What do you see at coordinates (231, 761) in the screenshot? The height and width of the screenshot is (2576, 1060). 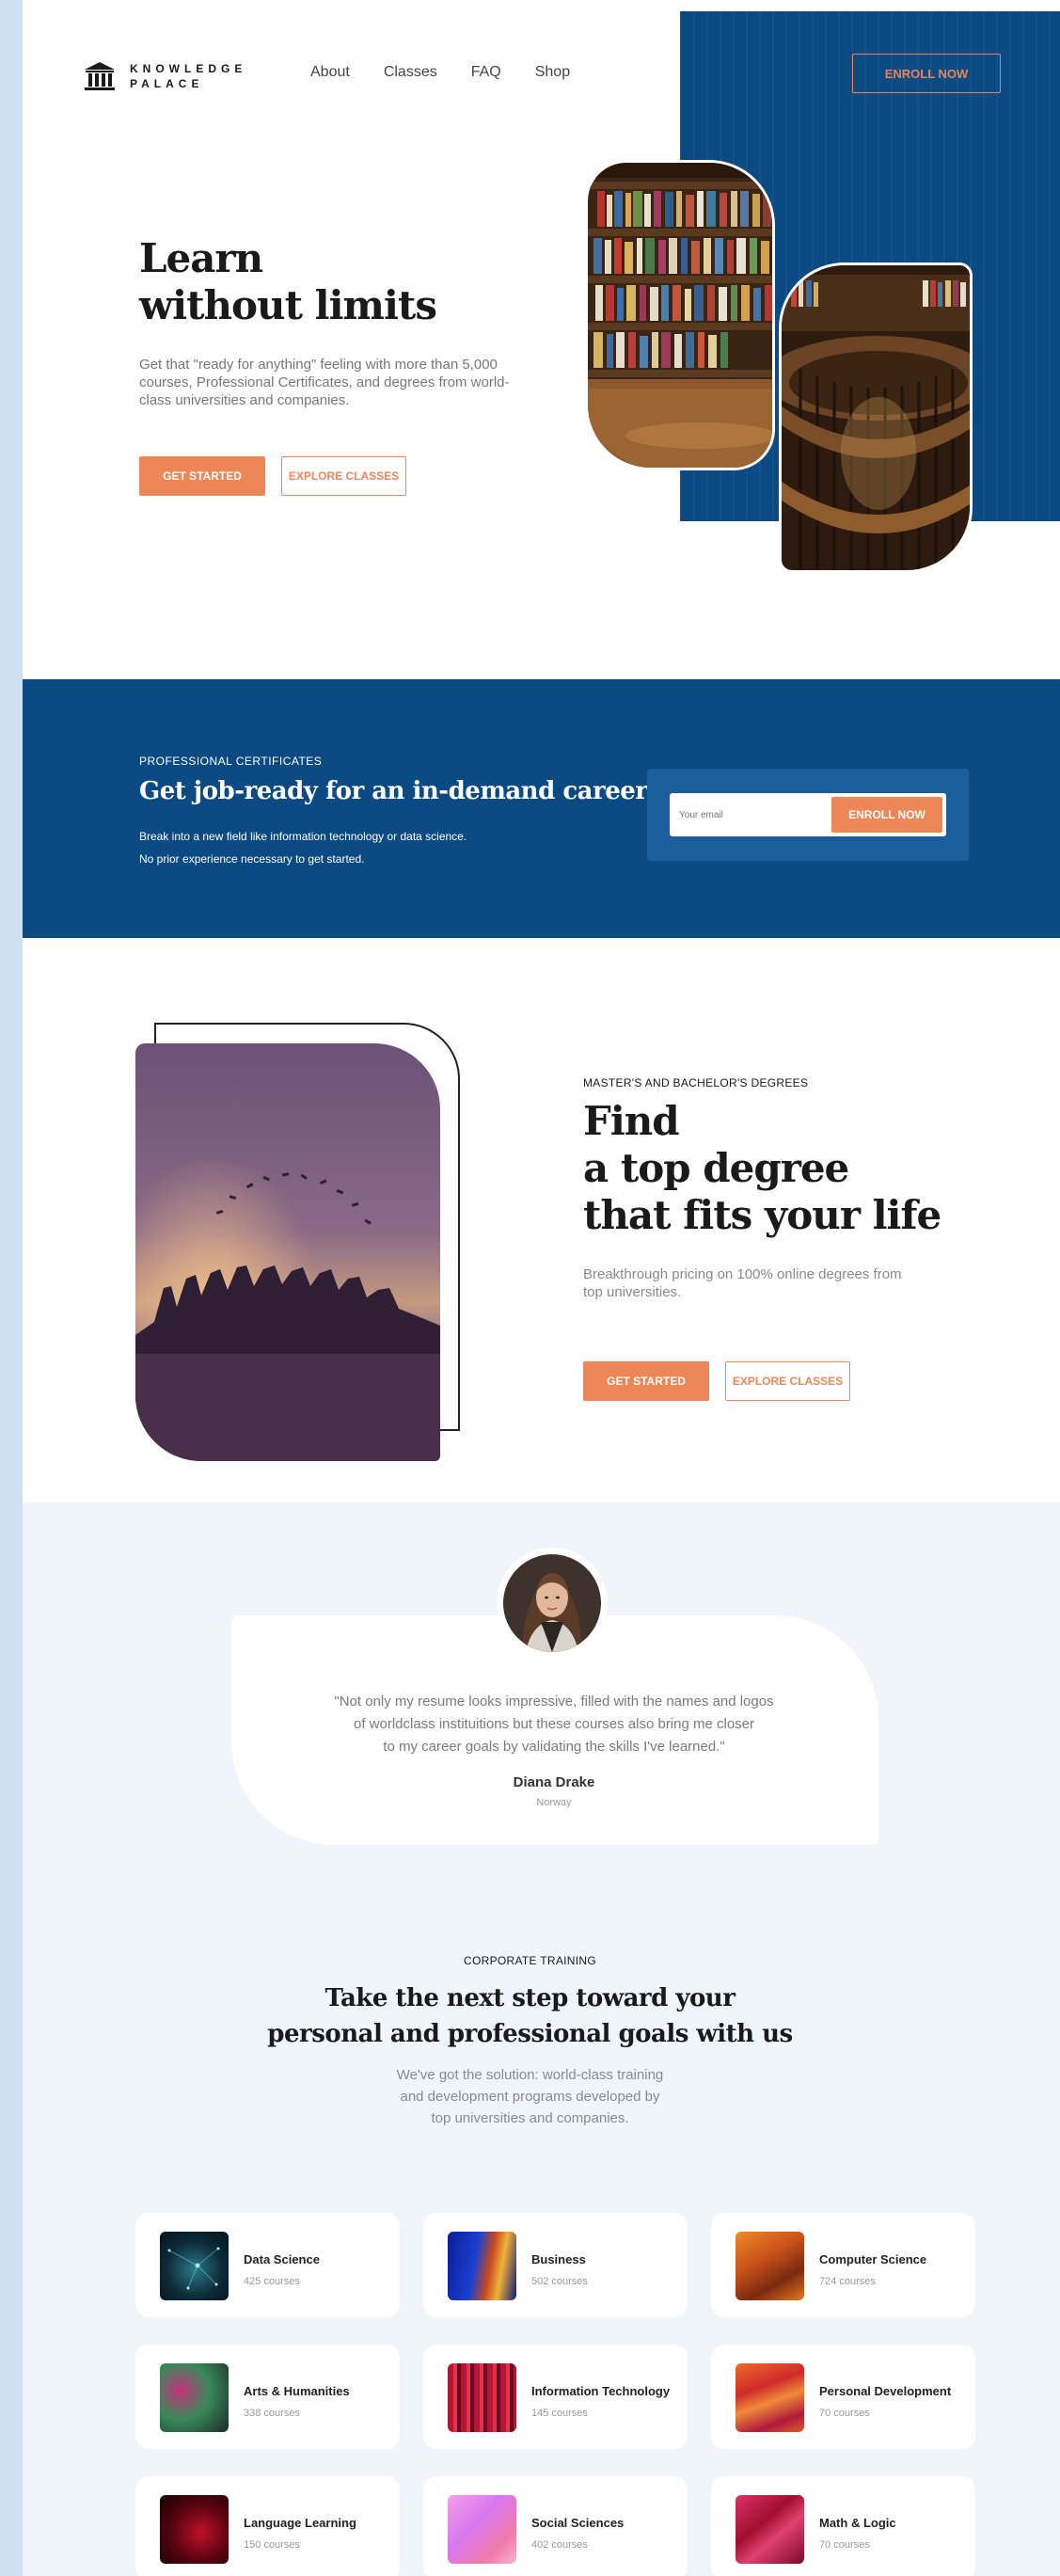 I see `certificates-kicker: PROFESSIONAL CERTIFICATES` at bounding box center [231, 761].